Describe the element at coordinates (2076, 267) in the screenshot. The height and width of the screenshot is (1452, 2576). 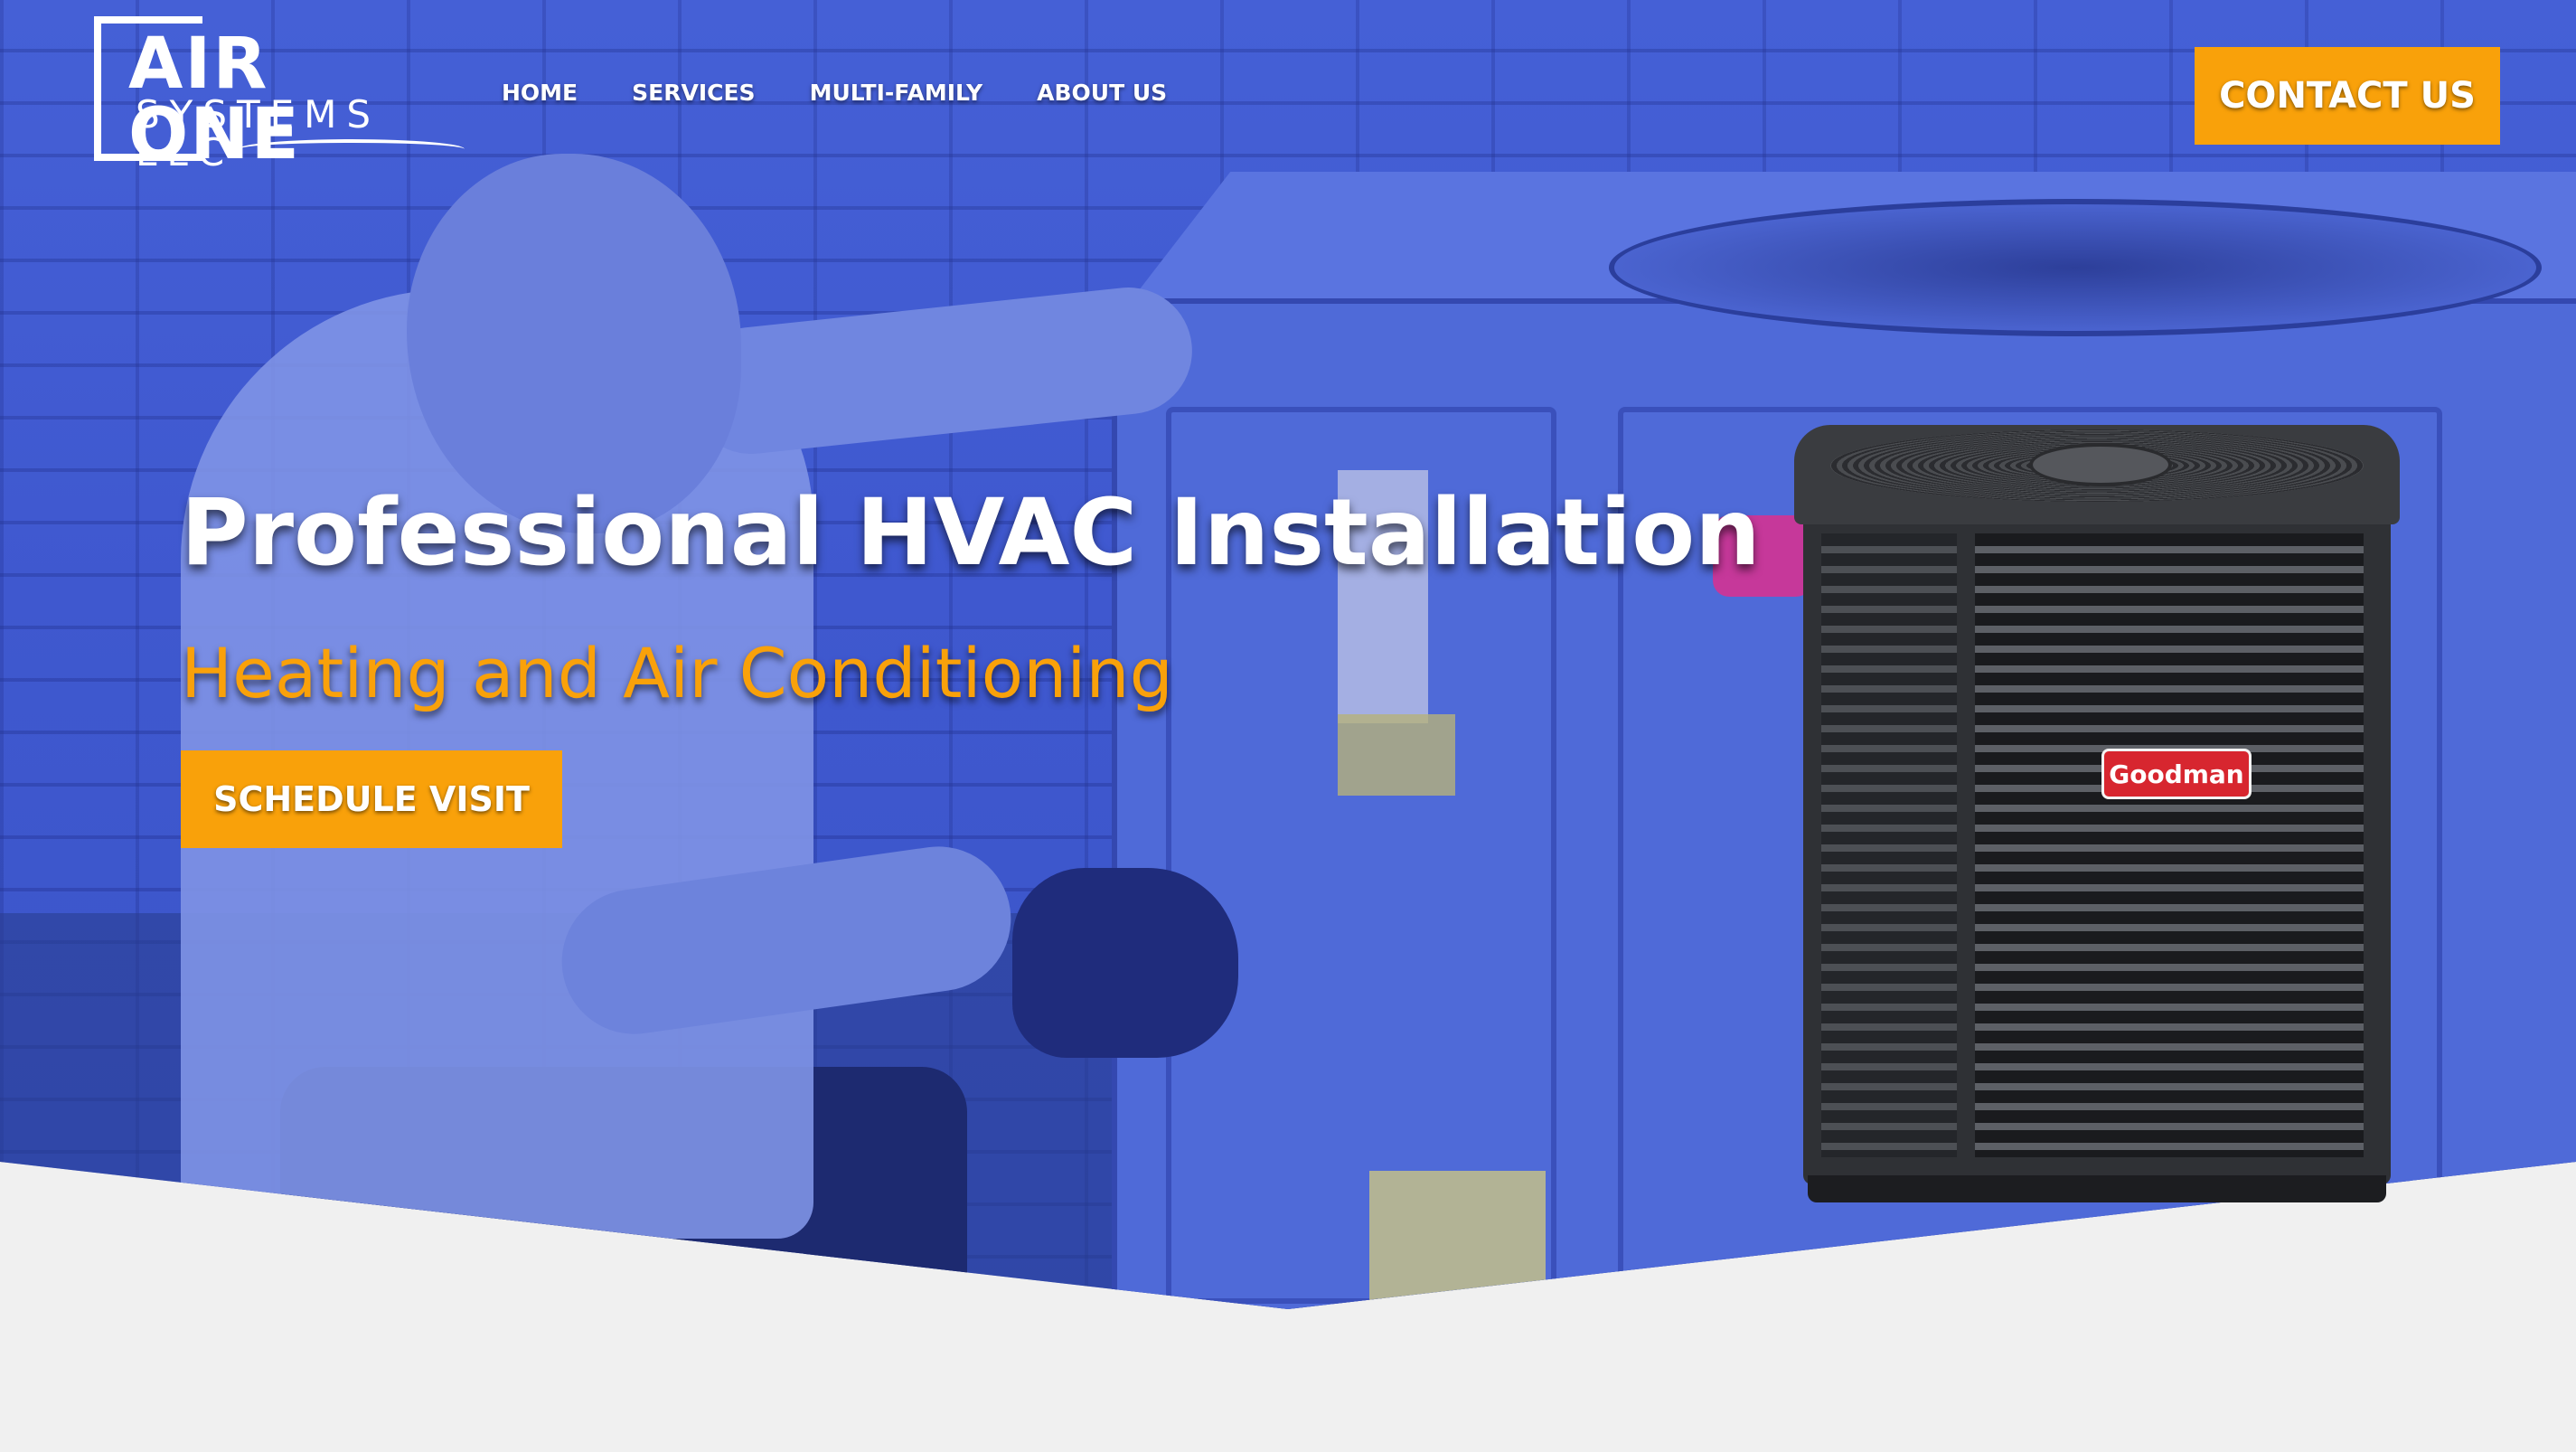
I see `background-hvac-fan` at that location.